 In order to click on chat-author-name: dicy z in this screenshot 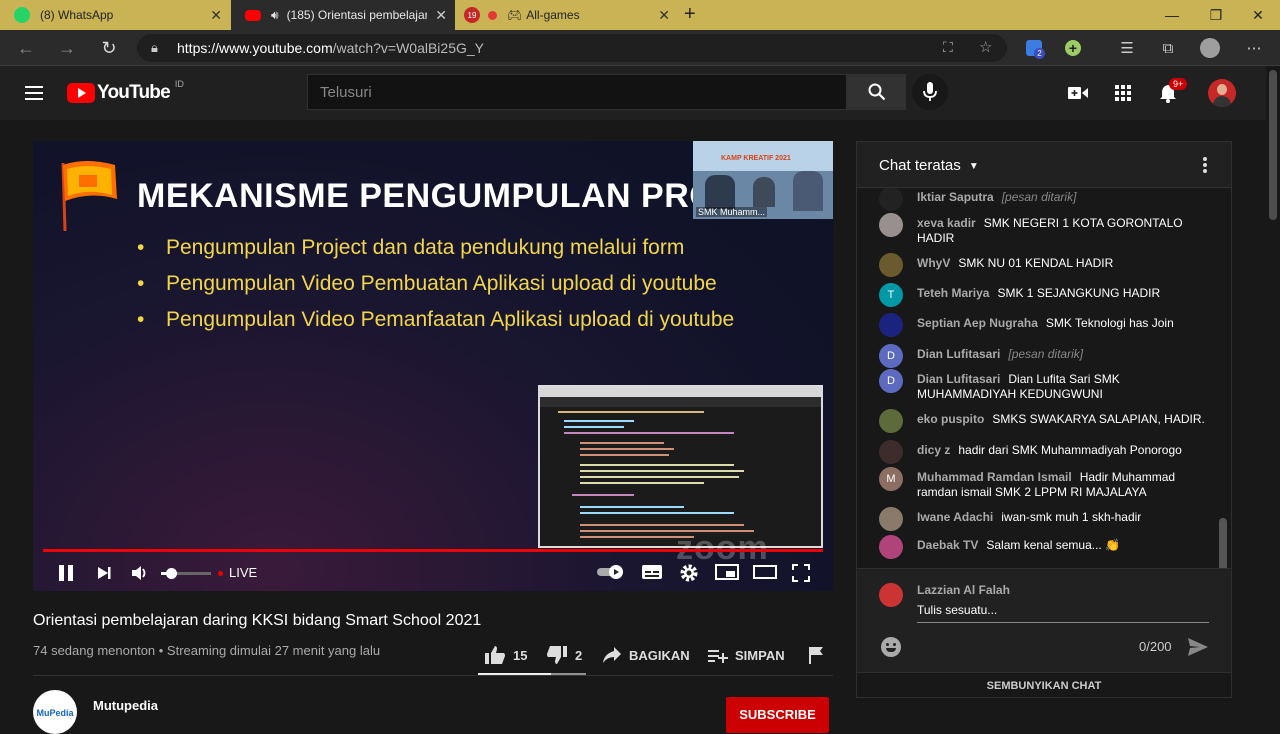, I will do `click(933, 450)`.